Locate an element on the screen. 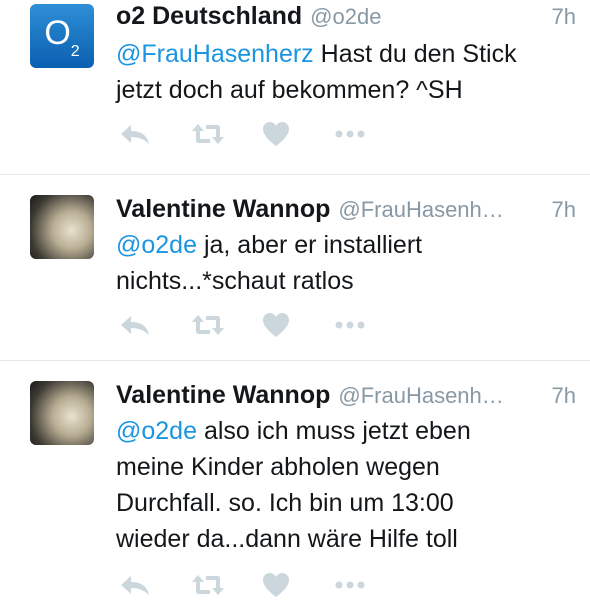  o2-logo: O2 is located at coordinates (62, 37).